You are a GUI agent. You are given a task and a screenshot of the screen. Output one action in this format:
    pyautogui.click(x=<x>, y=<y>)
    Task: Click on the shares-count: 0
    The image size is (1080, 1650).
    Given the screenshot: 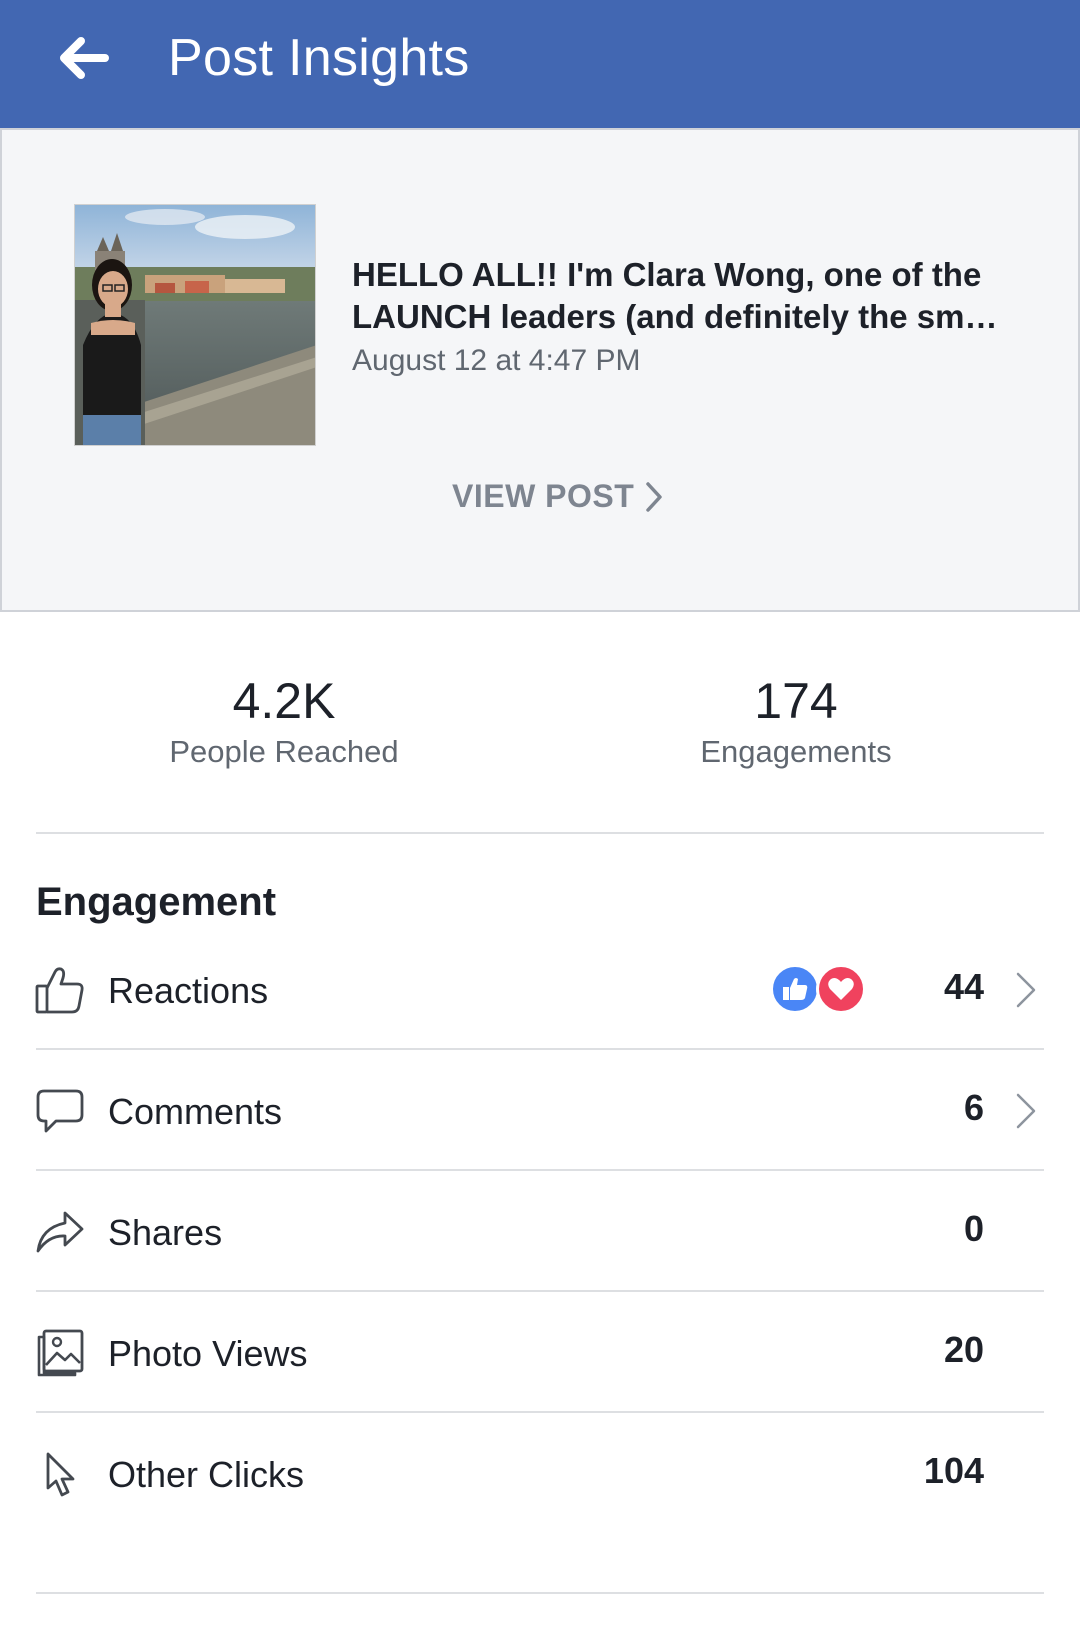 What is the action you would take?
    pyautogui.click(x=973, y=1228)
    